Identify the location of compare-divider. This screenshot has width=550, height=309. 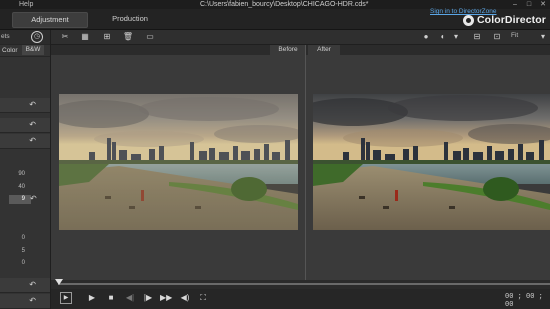
(305, 162).